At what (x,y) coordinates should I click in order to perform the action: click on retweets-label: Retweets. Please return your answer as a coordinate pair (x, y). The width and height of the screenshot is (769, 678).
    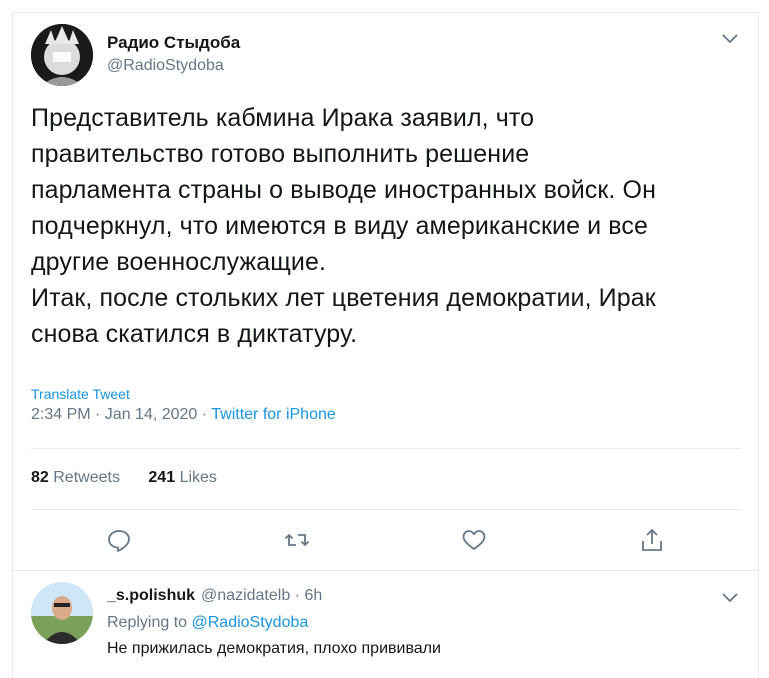
    Looking at the image, I should click on (86, 477).